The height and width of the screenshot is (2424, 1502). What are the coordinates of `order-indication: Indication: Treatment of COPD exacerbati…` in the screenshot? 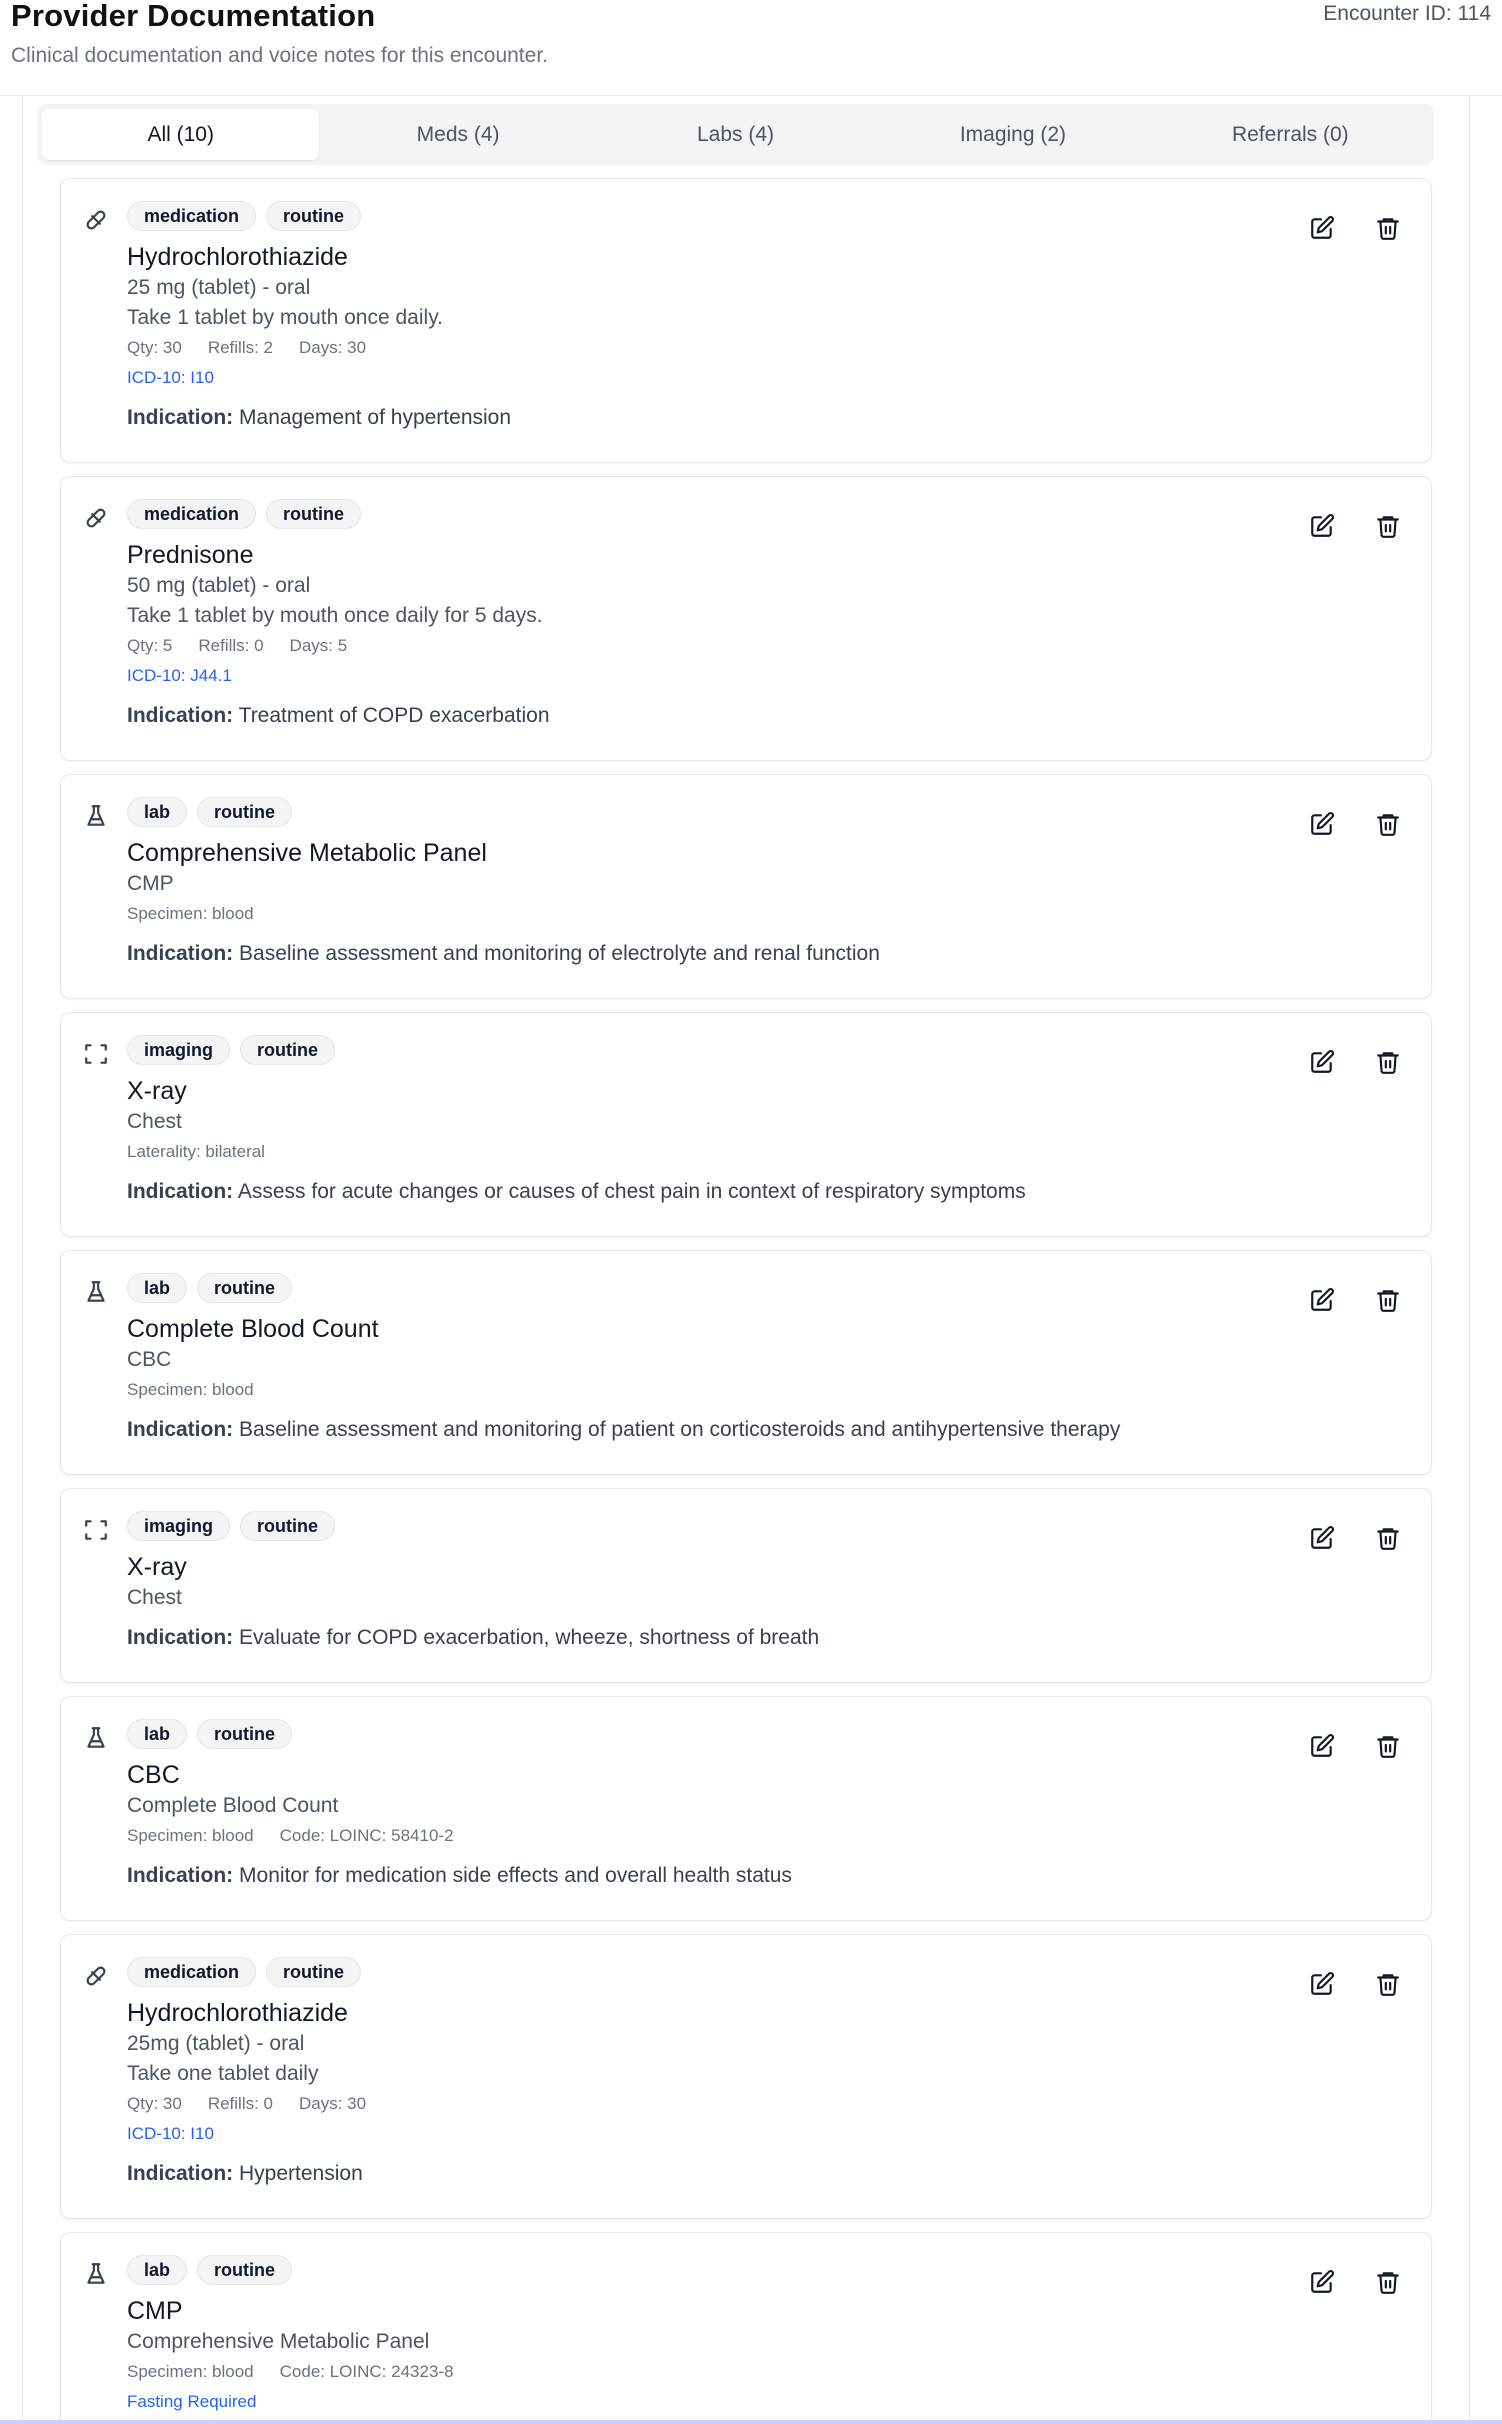 It's located at (719, 716).